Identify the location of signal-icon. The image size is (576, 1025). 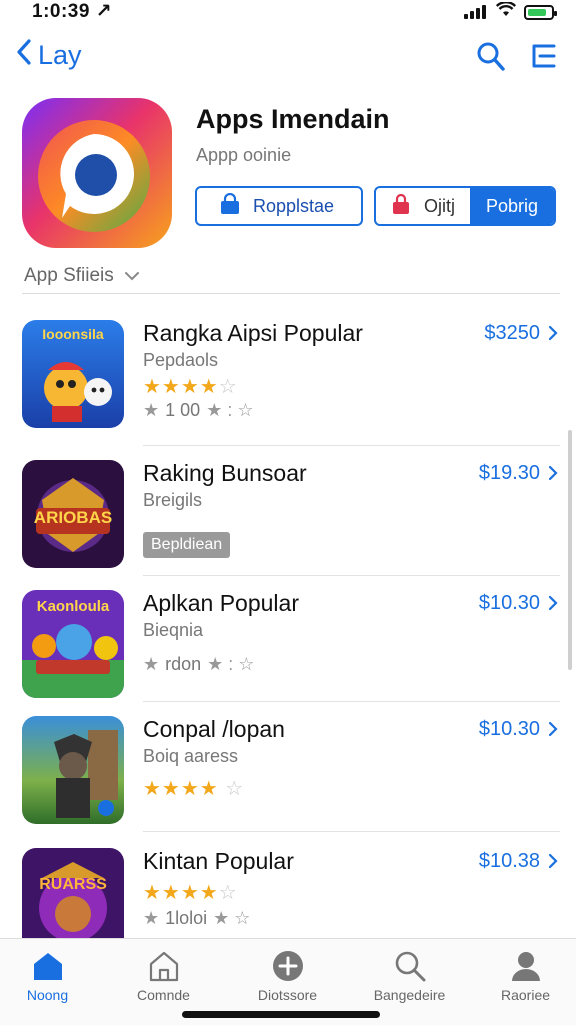
(476, 12).